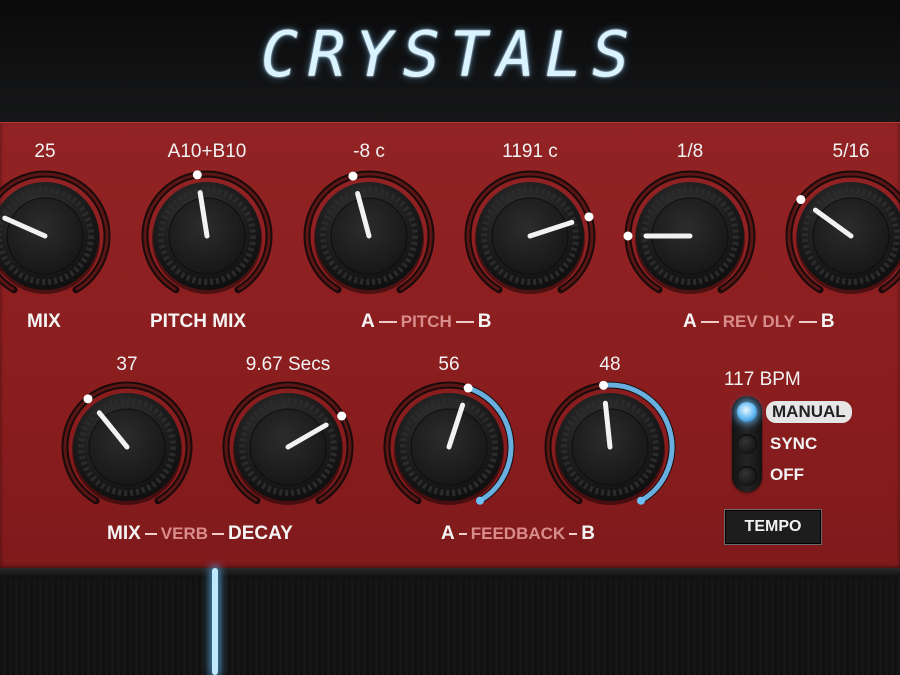 Image resolution: width=900 pixels, height=675 pixels. What do you see at coordinates (44, 321) in the screenshot?
I see `mix-label: MIX` at bounding box center [44, 321].